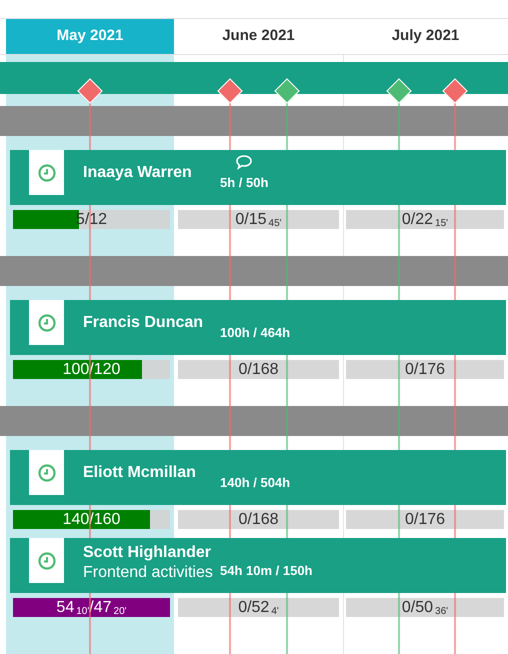  I want to click on person-card: Eliott Mcmillan 140h / 504h, so click(258, 477).